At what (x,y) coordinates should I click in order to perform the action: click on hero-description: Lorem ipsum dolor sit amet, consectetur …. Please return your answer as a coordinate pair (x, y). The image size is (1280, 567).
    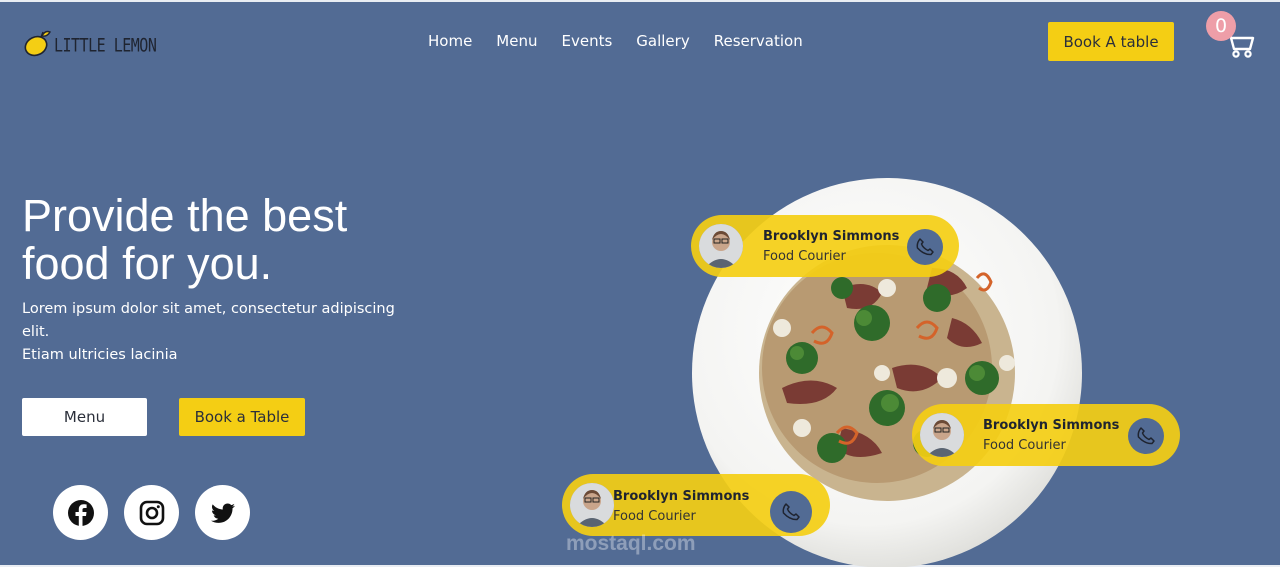
    Looking at the image, I should click on (212, 332).